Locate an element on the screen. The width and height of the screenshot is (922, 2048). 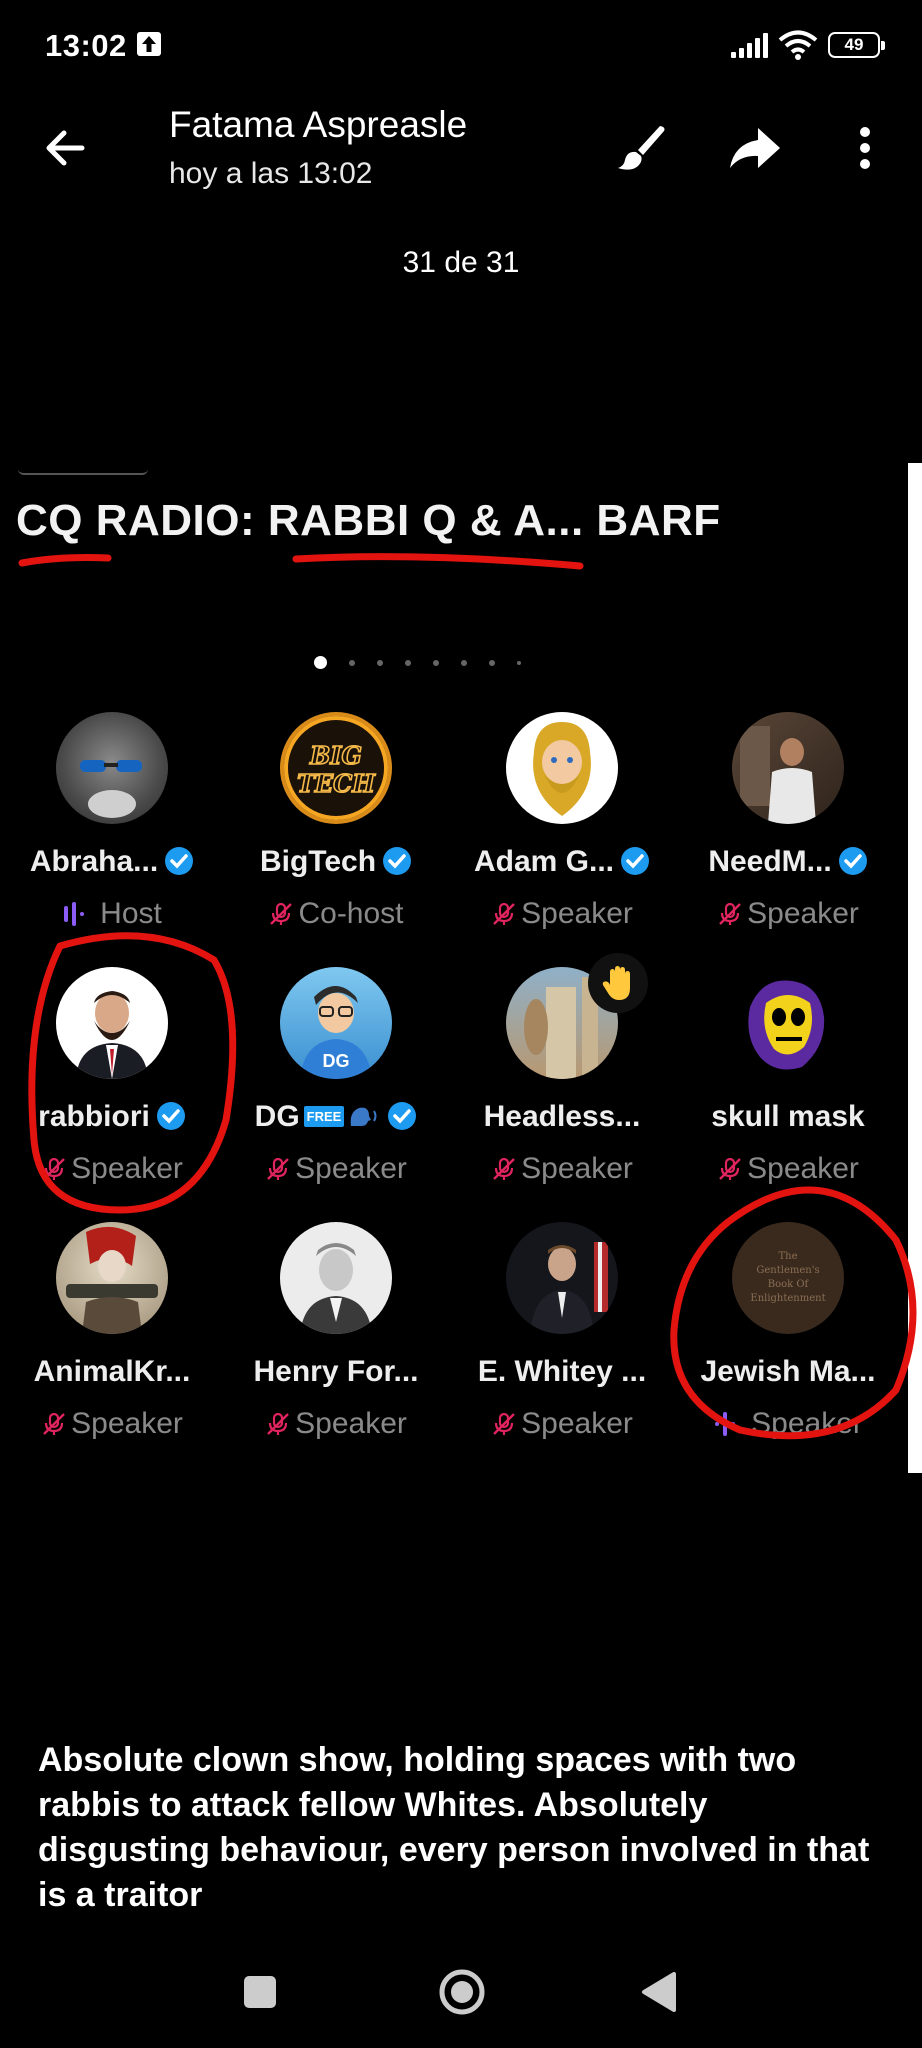
share-icon is located at coordinates (755, 148).